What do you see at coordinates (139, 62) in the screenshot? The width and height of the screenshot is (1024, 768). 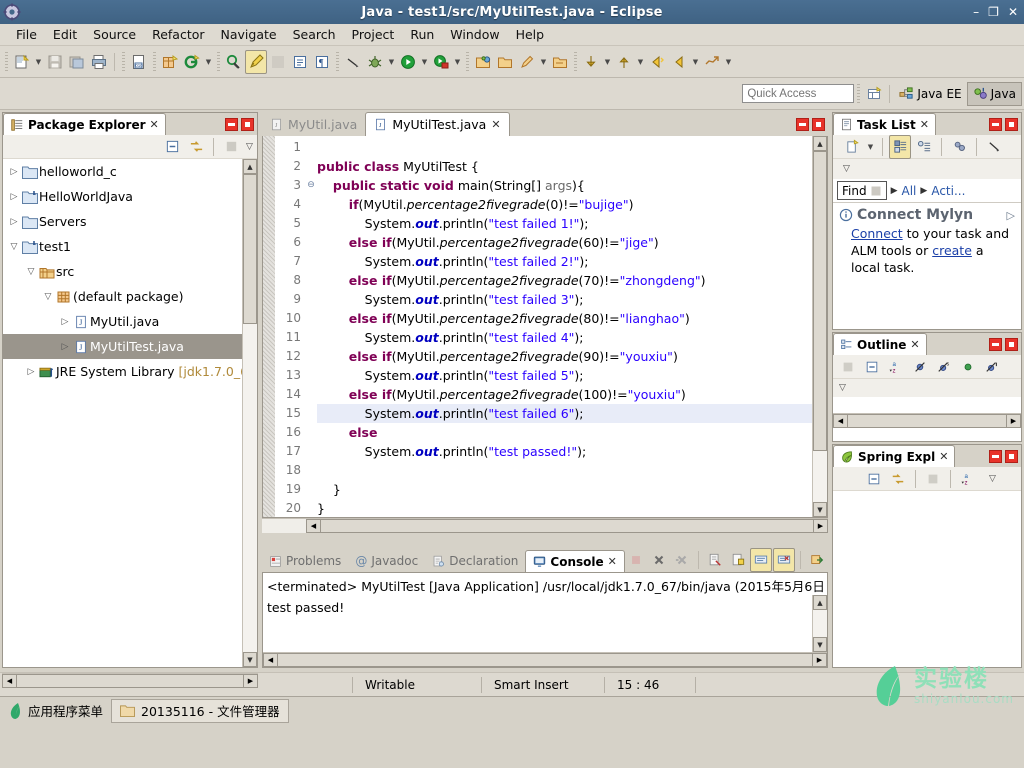 I see `new-java-file-icon: 010` at bounding box center [139, 62].